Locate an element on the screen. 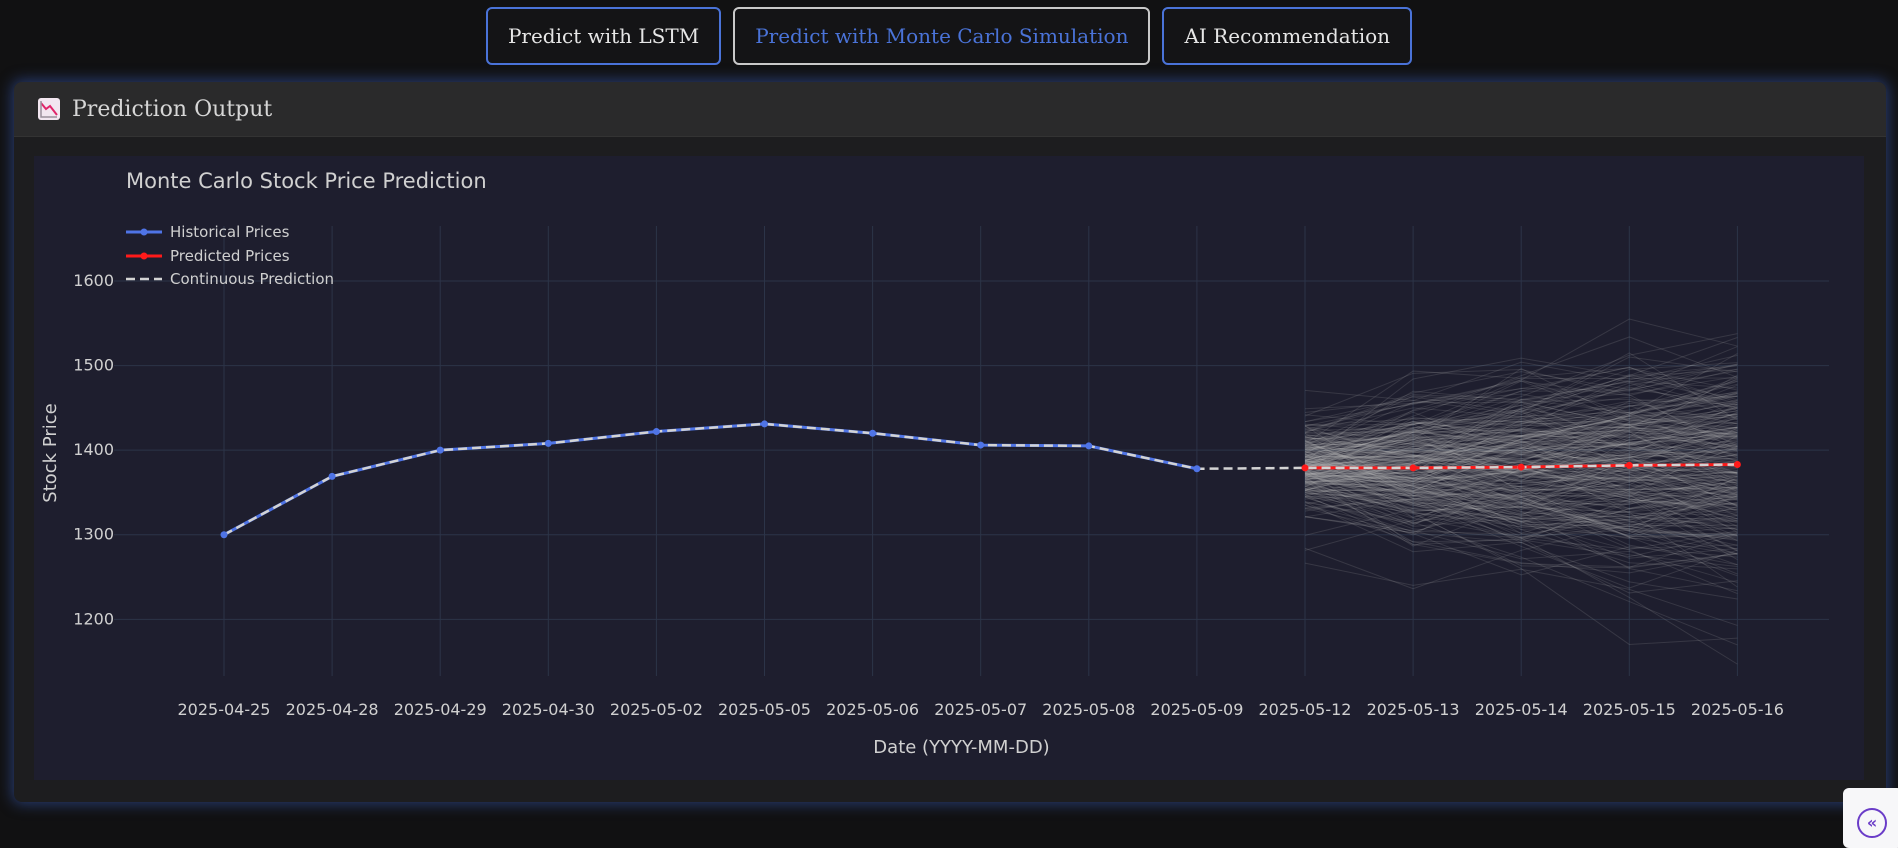 The image size is (1898, 848). x-tick-label: 2025-05-14 is located at coordinates (1521, 709).